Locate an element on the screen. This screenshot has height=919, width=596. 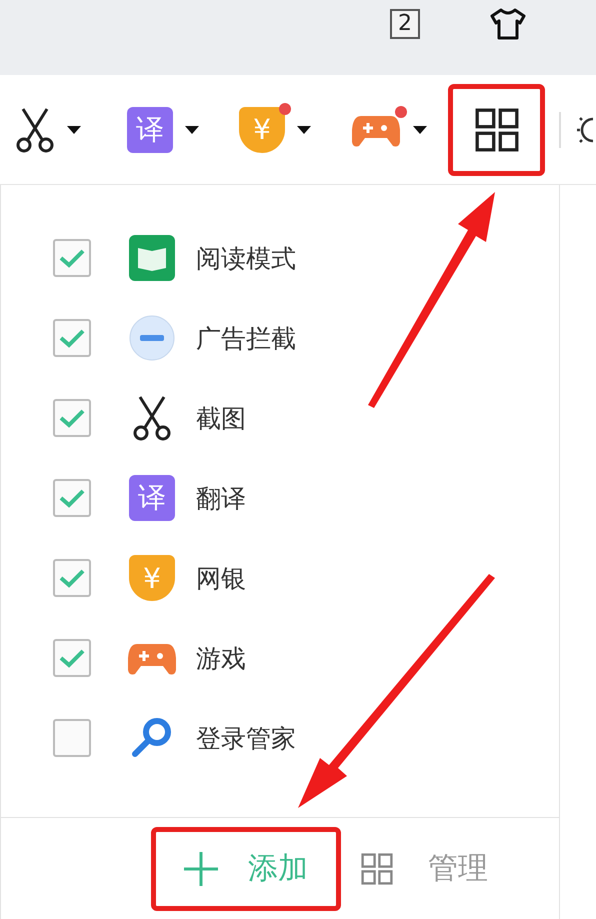
manage-button: 管理 is located at coordinates (458, 868).